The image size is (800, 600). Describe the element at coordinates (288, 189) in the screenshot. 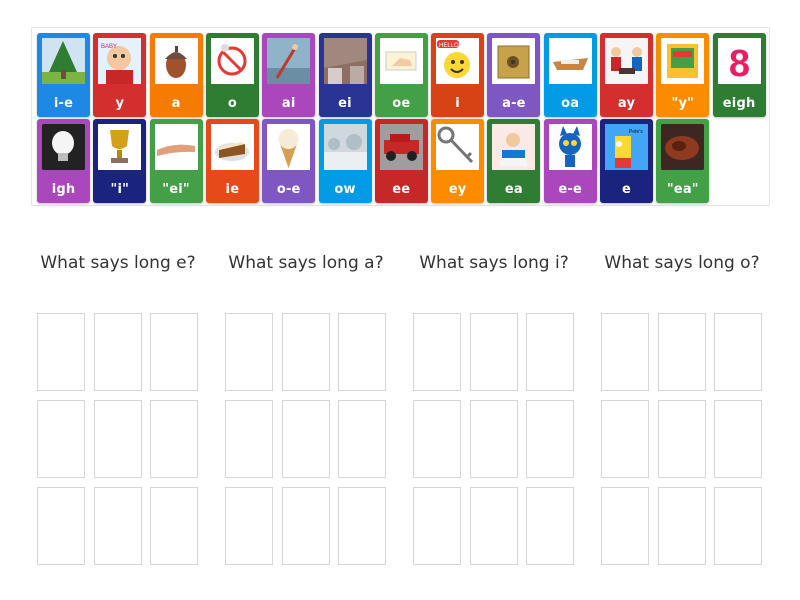

I see `card-label: o-e` at that location.